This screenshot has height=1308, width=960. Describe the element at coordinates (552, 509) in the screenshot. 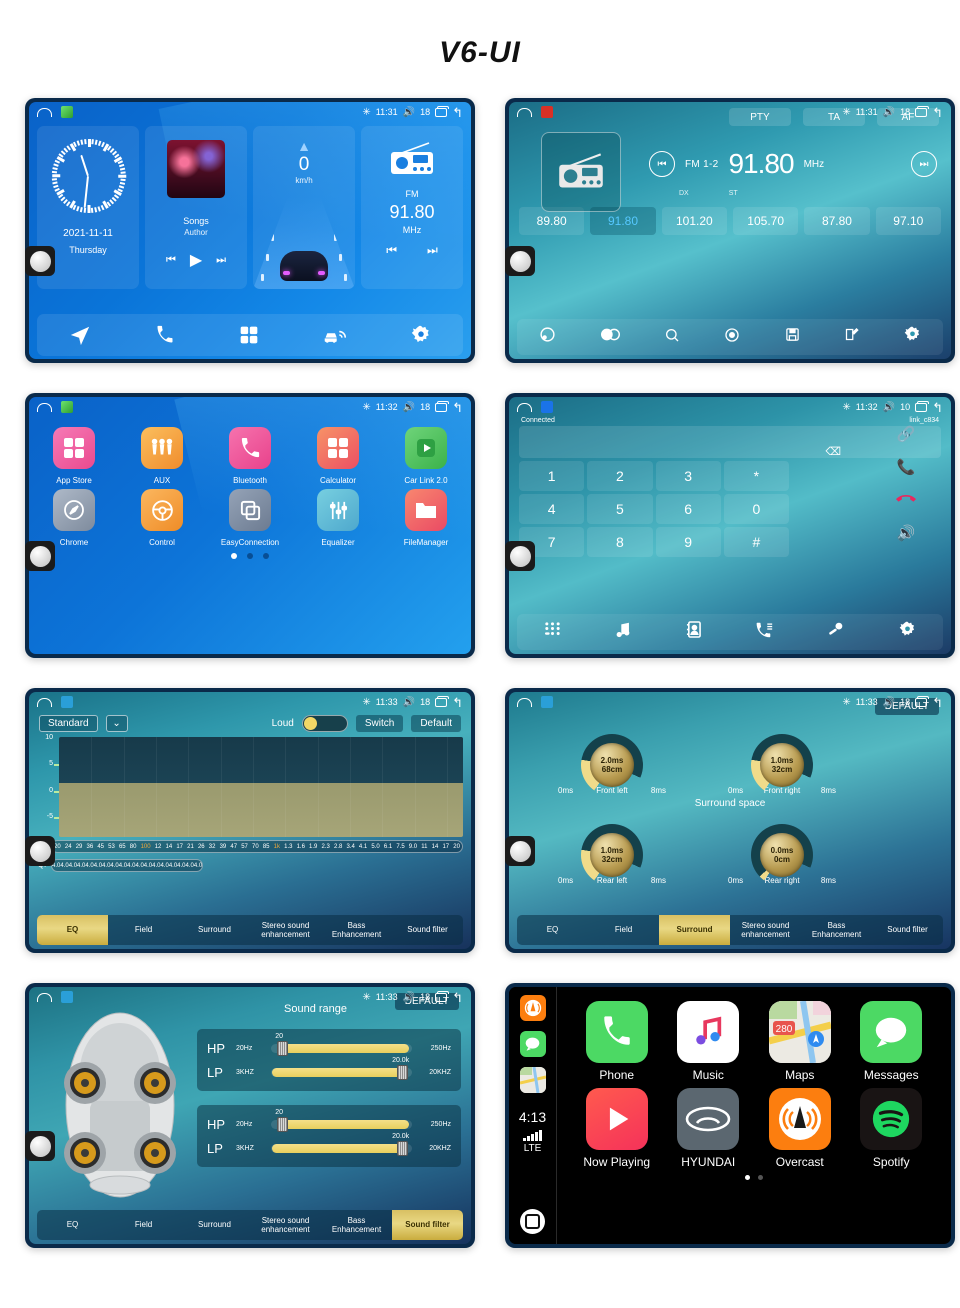

I see `key-4: 4` at that location.